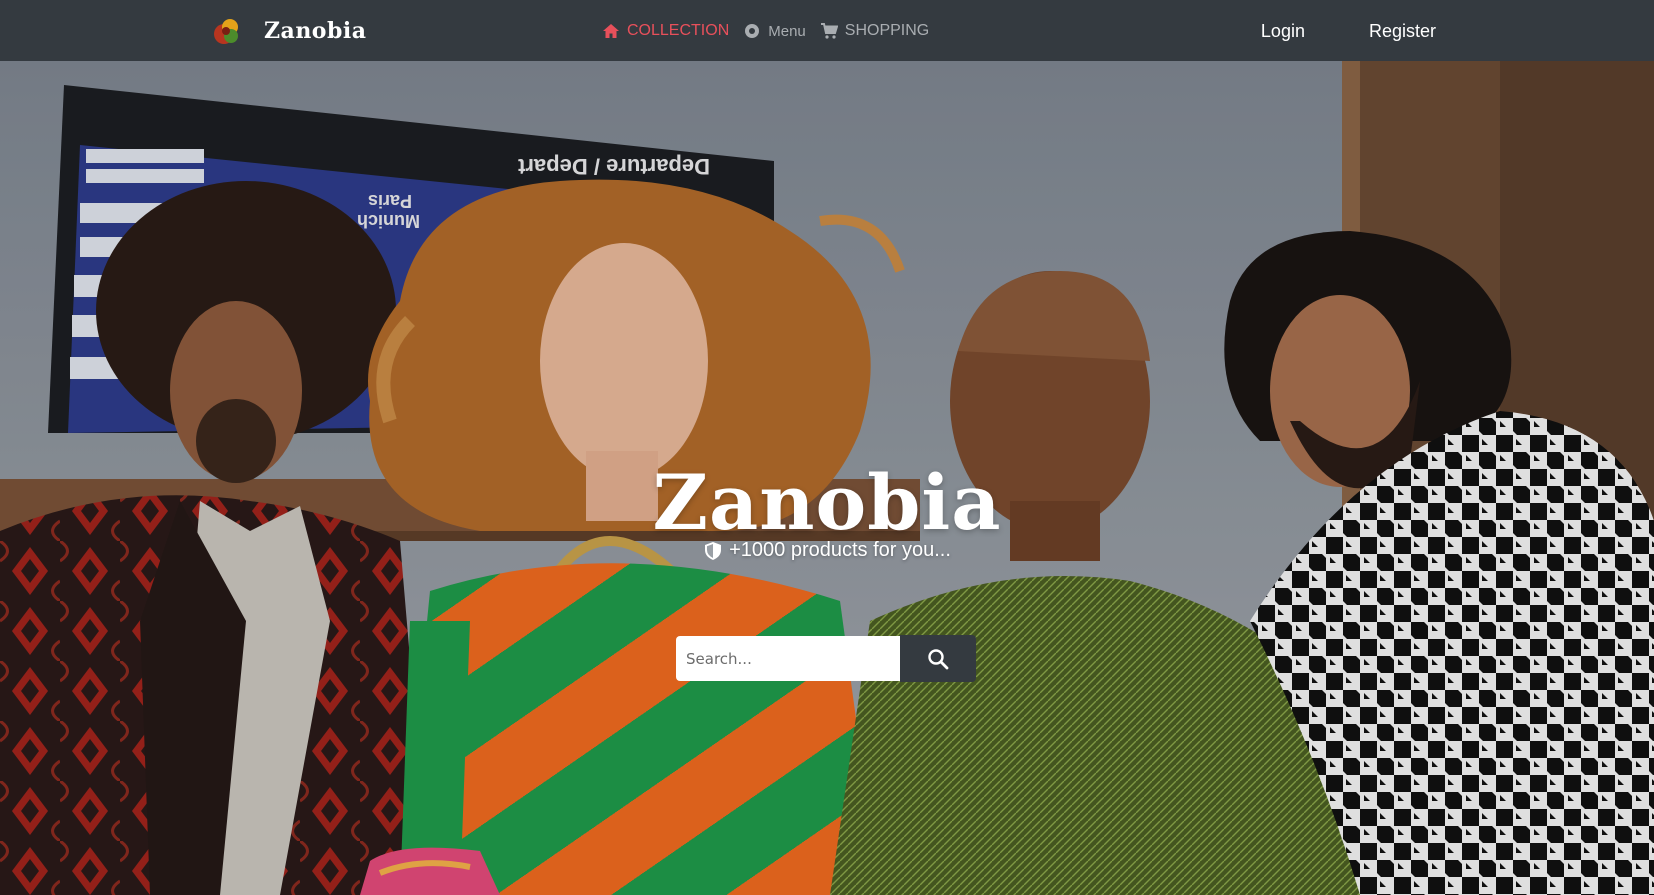 The width and height of the screenshot is (1654, 895). I want to click on hero-title: Zanobia, so click(827, 502).